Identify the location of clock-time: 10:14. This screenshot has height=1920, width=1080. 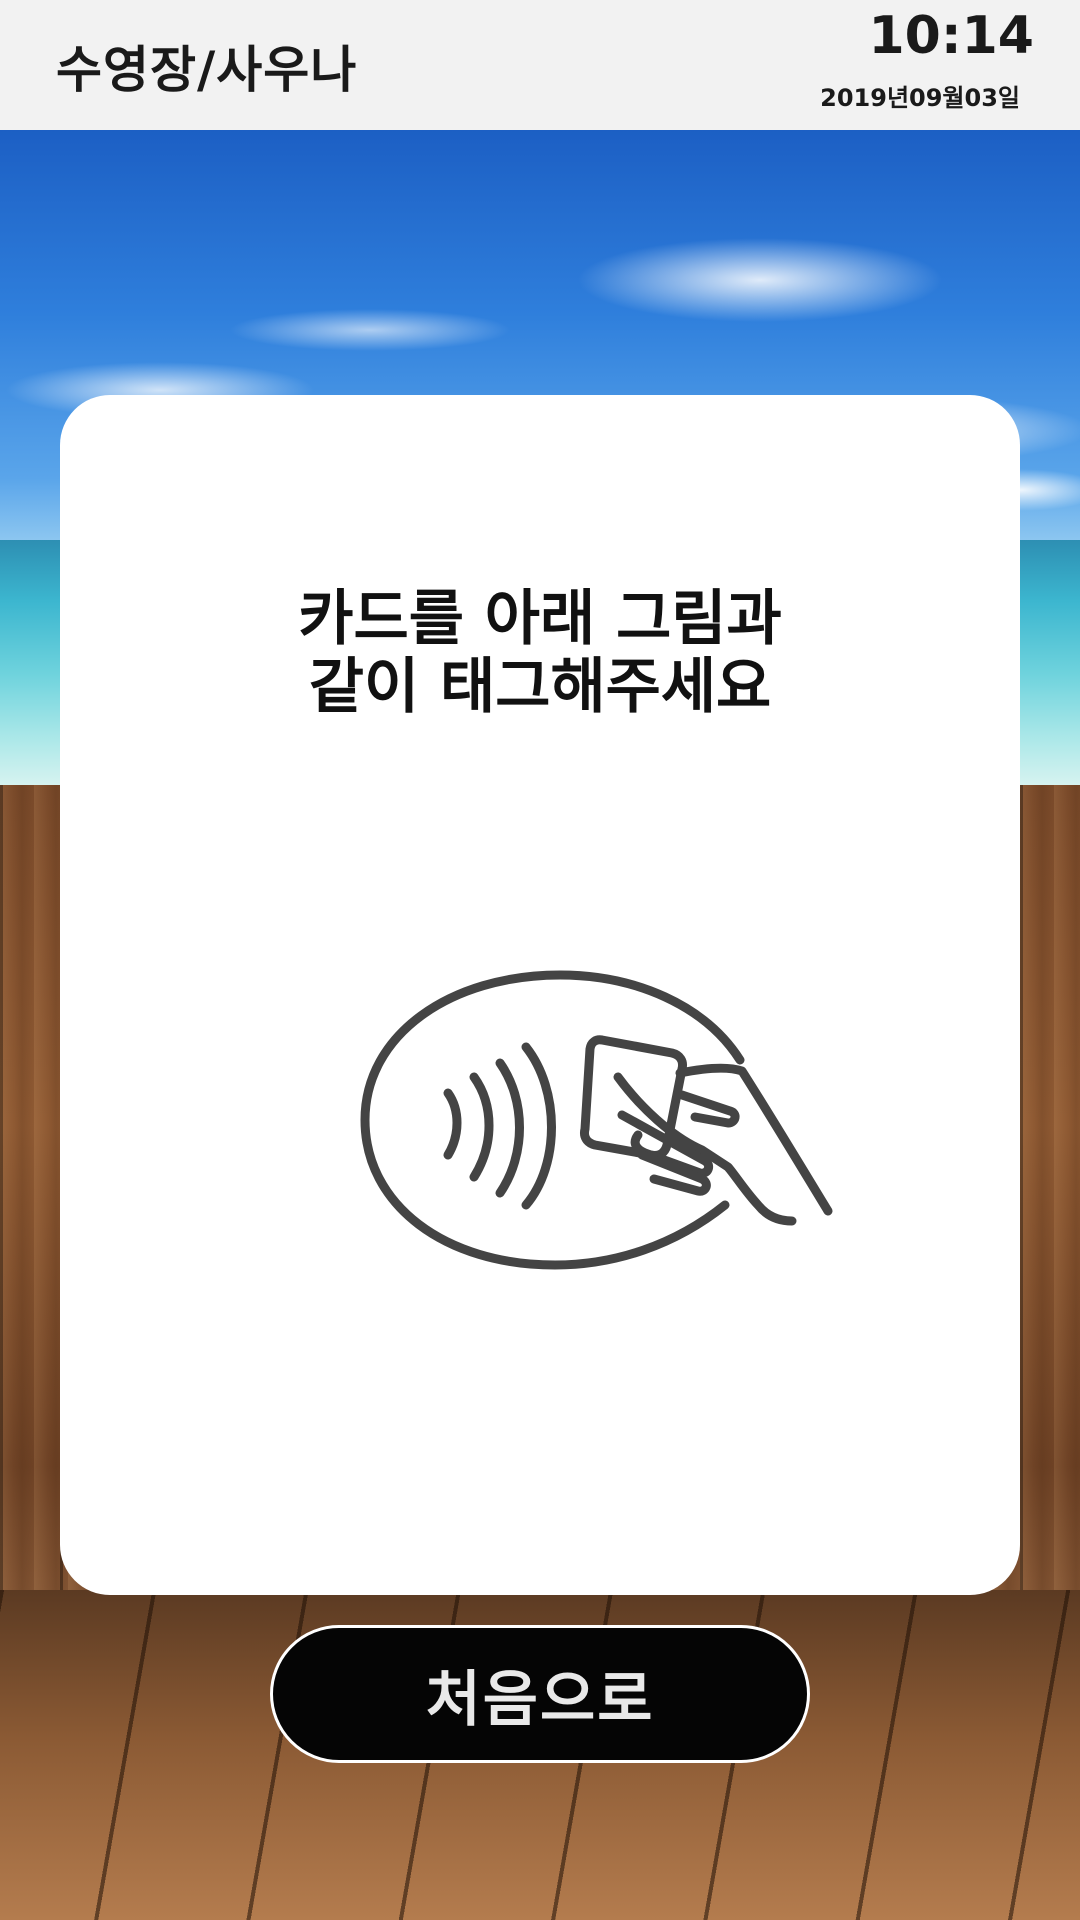
(951, 36).